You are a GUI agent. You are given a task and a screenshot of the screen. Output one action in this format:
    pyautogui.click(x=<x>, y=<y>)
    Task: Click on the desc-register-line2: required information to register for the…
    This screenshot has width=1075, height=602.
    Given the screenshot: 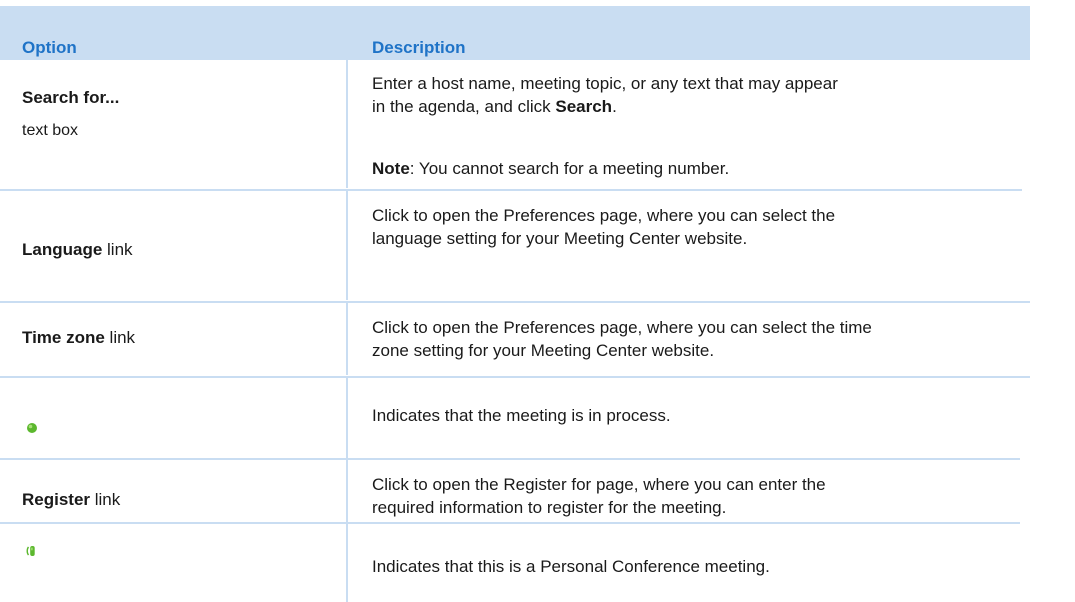 What is the action you would take?
    pyautogui.click(x=549, y=507)
    